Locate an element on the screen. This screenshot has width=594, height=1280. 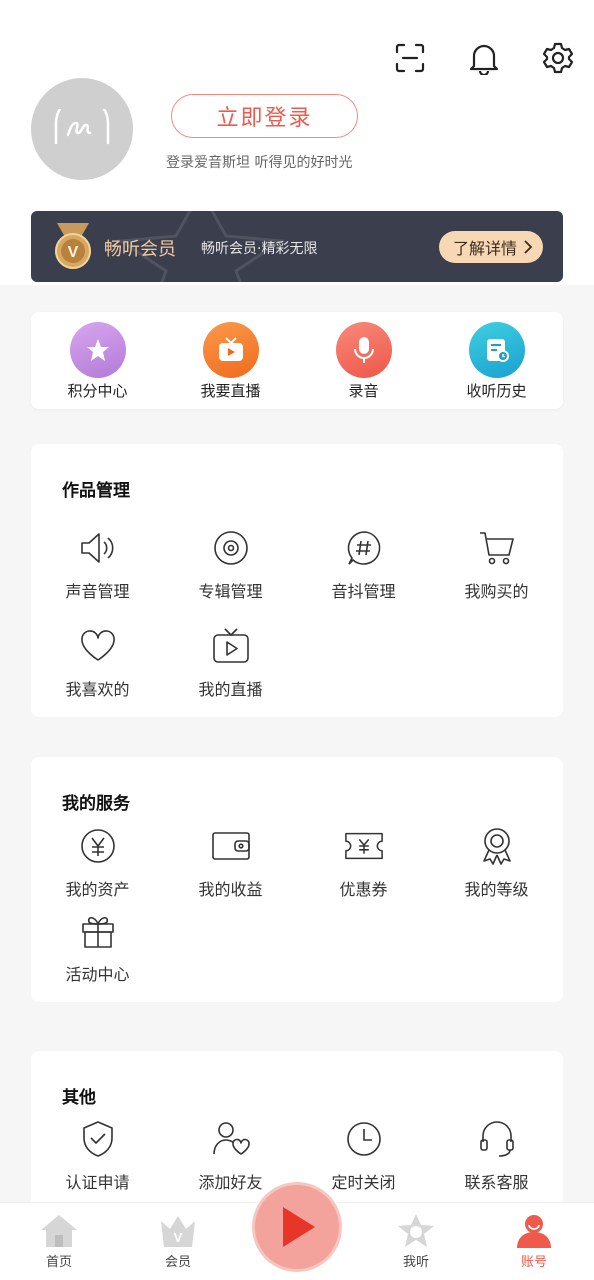
wallet-icon is located at coordinates (231, 846).